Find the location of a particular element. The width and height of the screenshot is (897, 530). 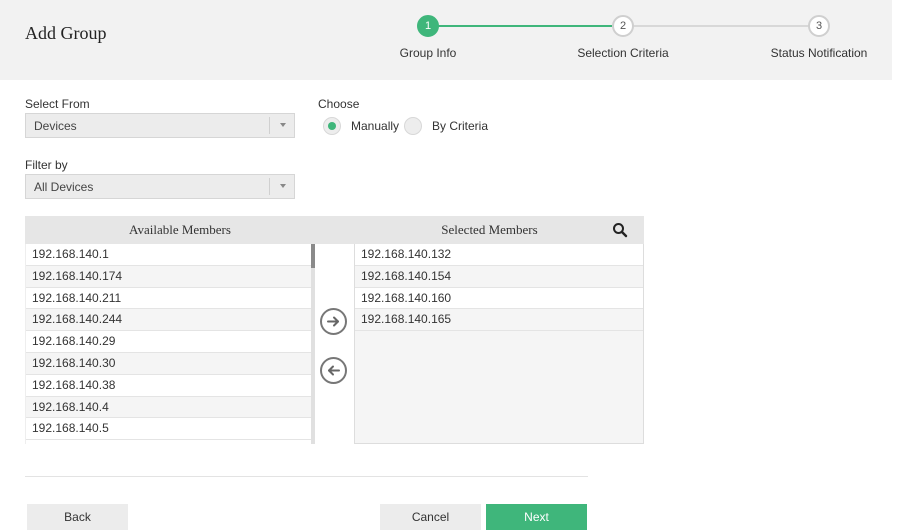

list-item: 192.168.140.244 is located at coordinates (168, 320).